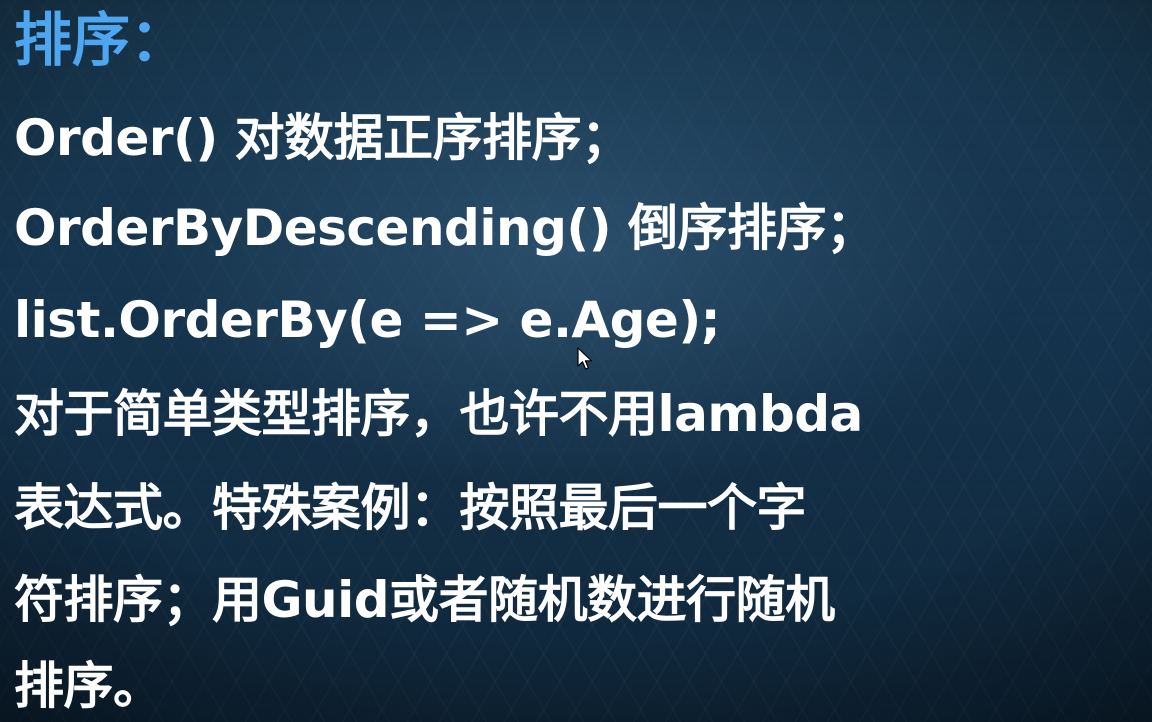 The height and width of the screenshot is (722, 1152). I want to click on slide-line-order: Order() 对数据正序排序；, so click(322, 138).